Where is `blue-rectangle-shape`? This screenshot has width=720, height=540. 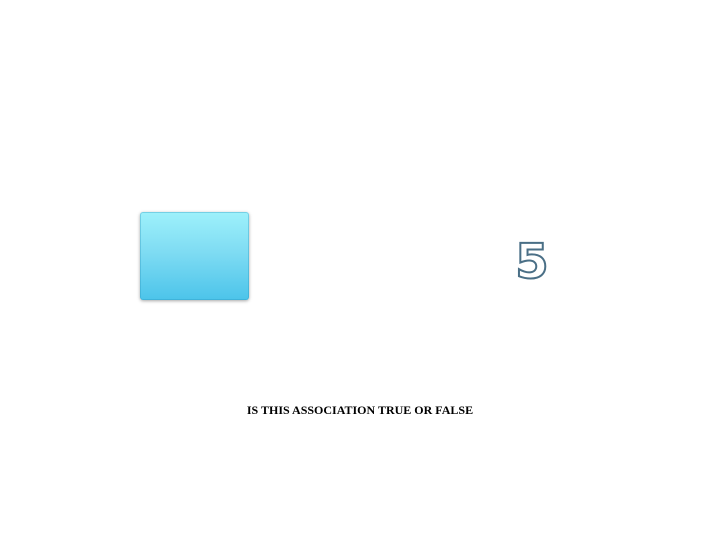 blue-rectangle-shape is located at coordinates (194, 256).